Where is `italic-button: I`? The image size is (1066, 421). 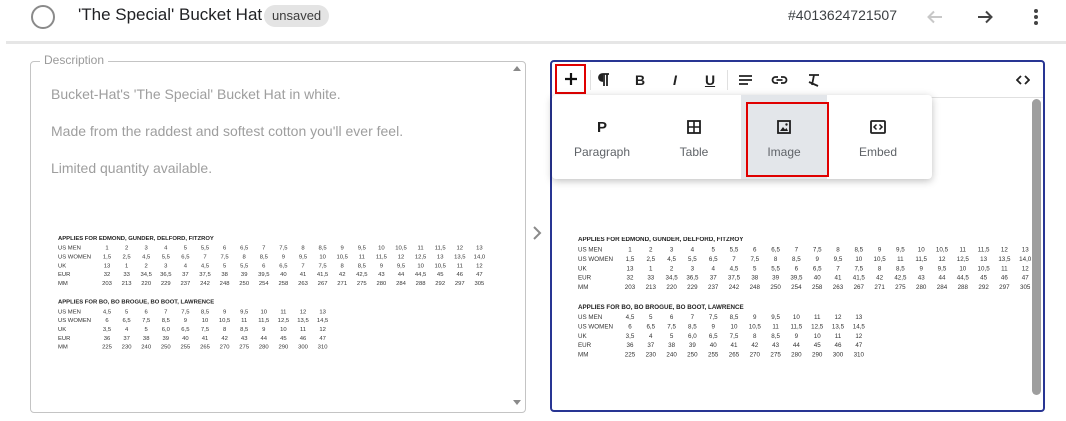 italic-button: I is located at coordinates (675, 80).